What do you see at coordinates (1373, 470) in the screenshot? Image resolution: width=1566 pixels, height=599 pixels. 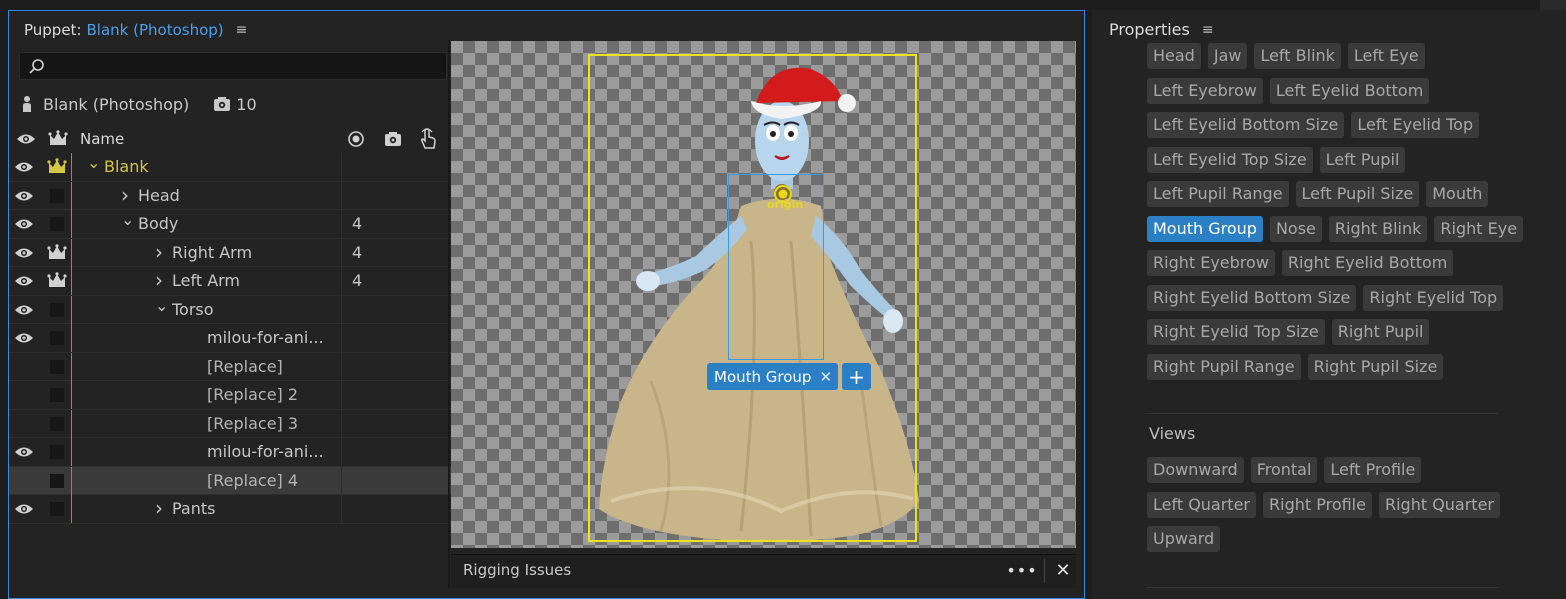 I see `tag-left-profile: Left Profile` at bounding box center [1373, 470].